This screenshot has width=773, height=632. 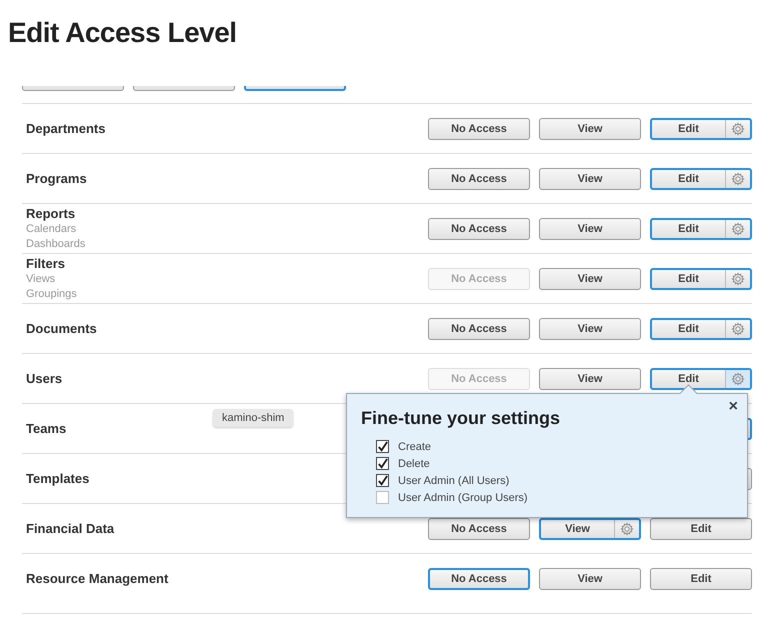 I want to click on row-label: Templates, so click(x=58, y=478).